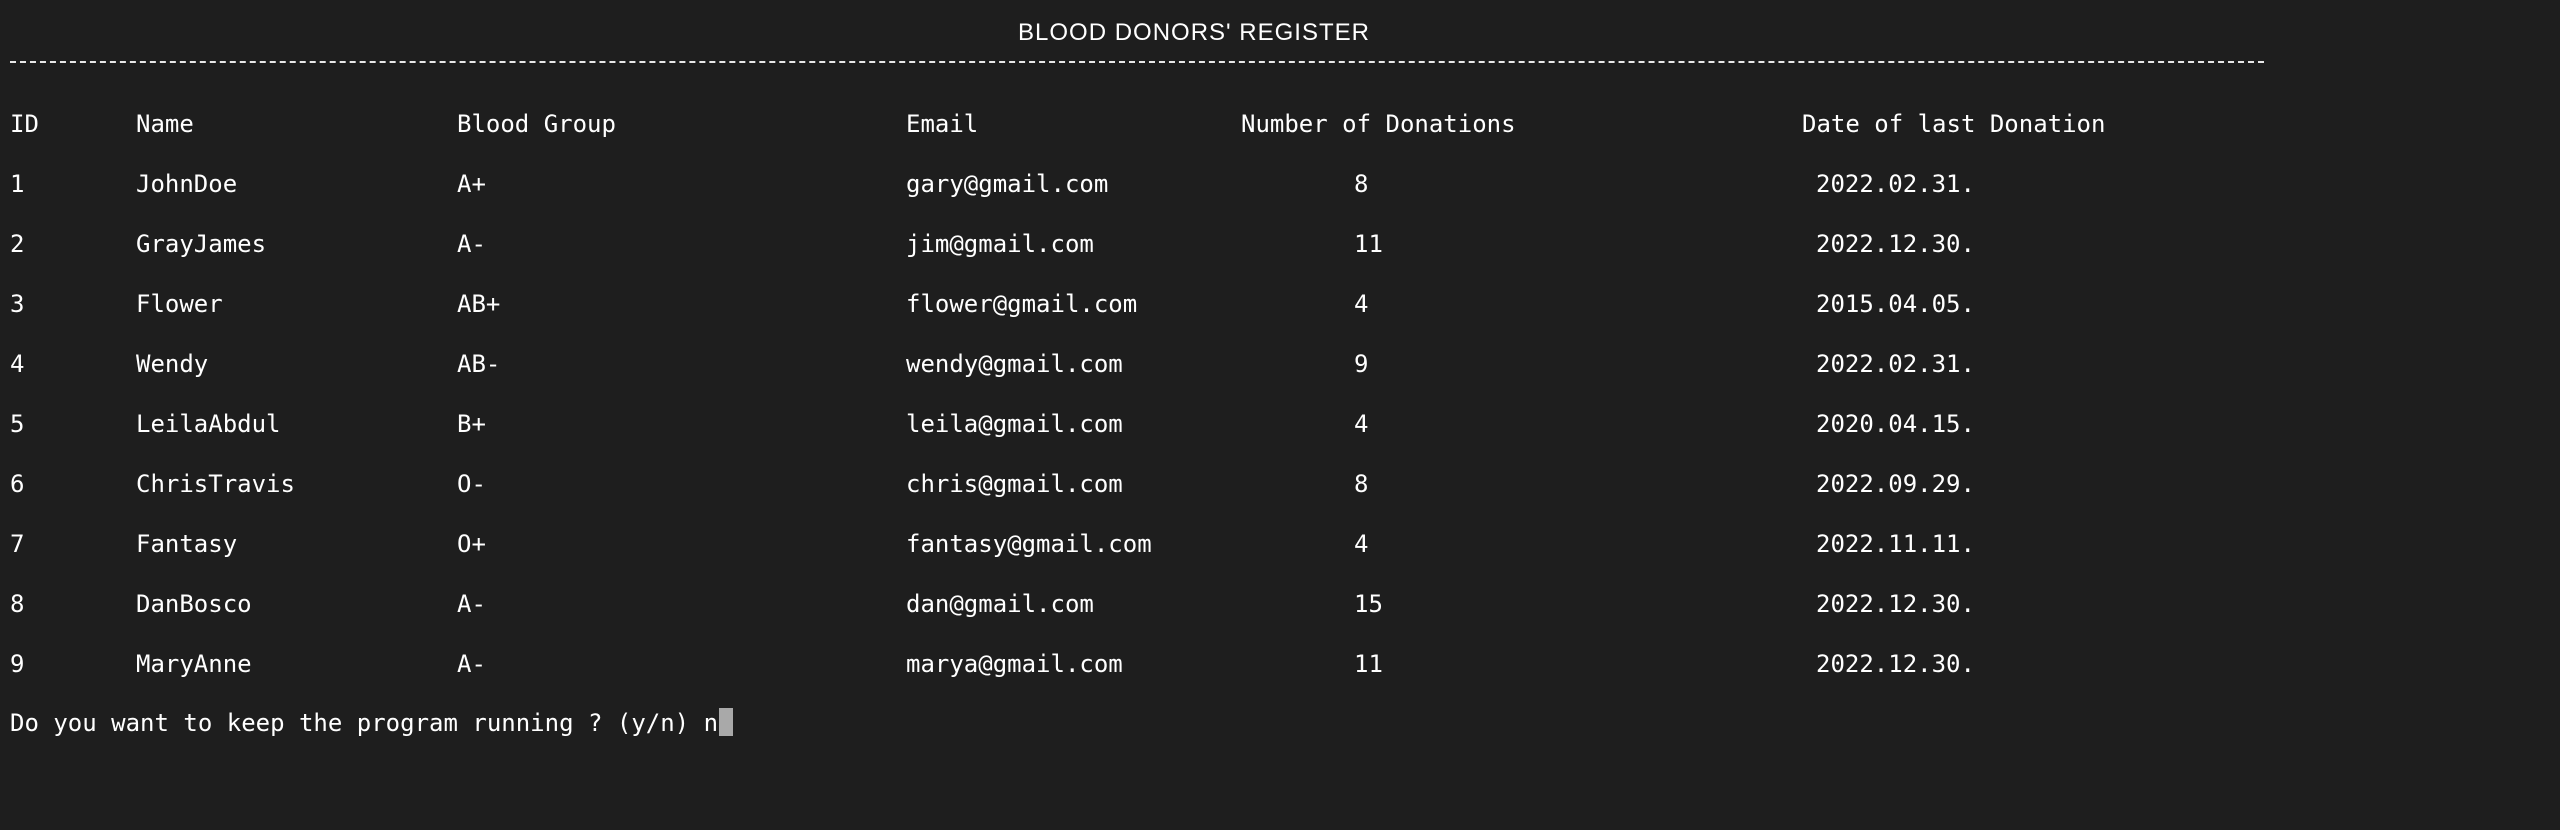 This screenshot has width=2560, height=830. Describe the element at coordinates (201, 244) in the screenshot. I see `donor-name: GrayJames` at that location.